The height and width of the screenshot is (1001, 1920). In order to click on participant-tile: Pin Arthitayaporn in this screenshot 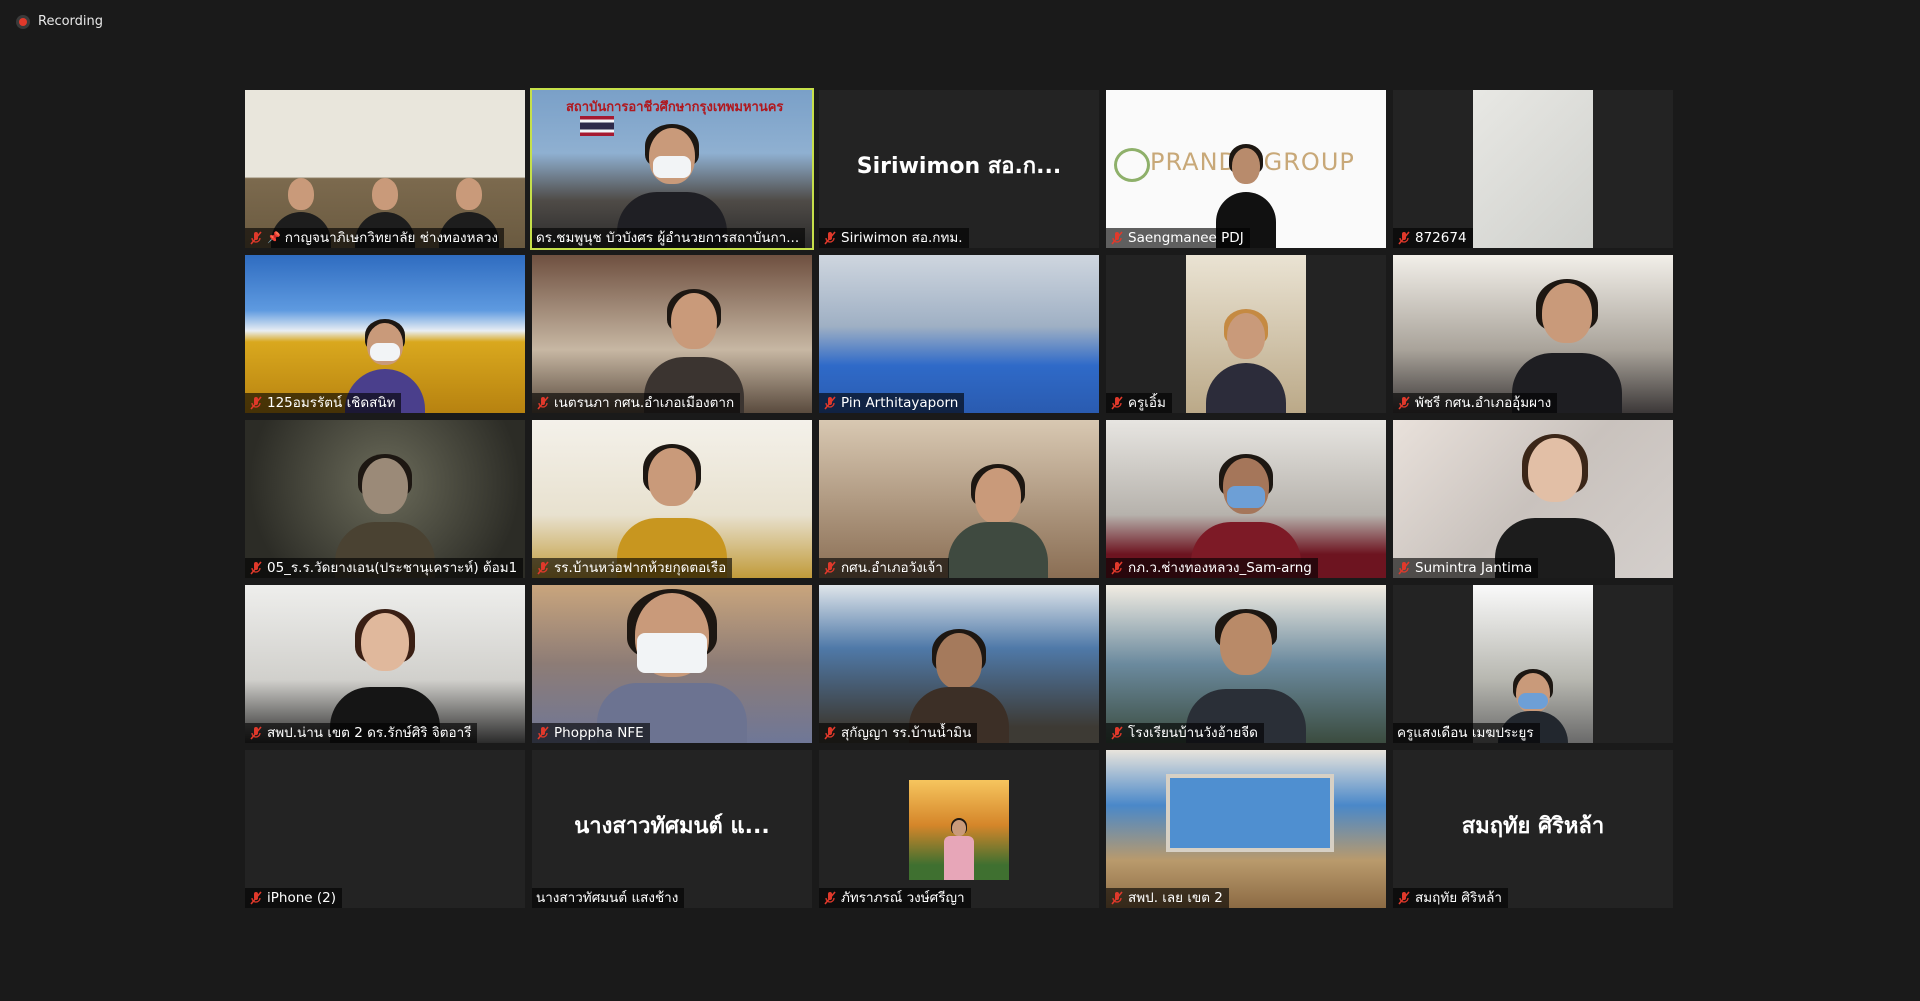, I will do `click(959, 334)`.